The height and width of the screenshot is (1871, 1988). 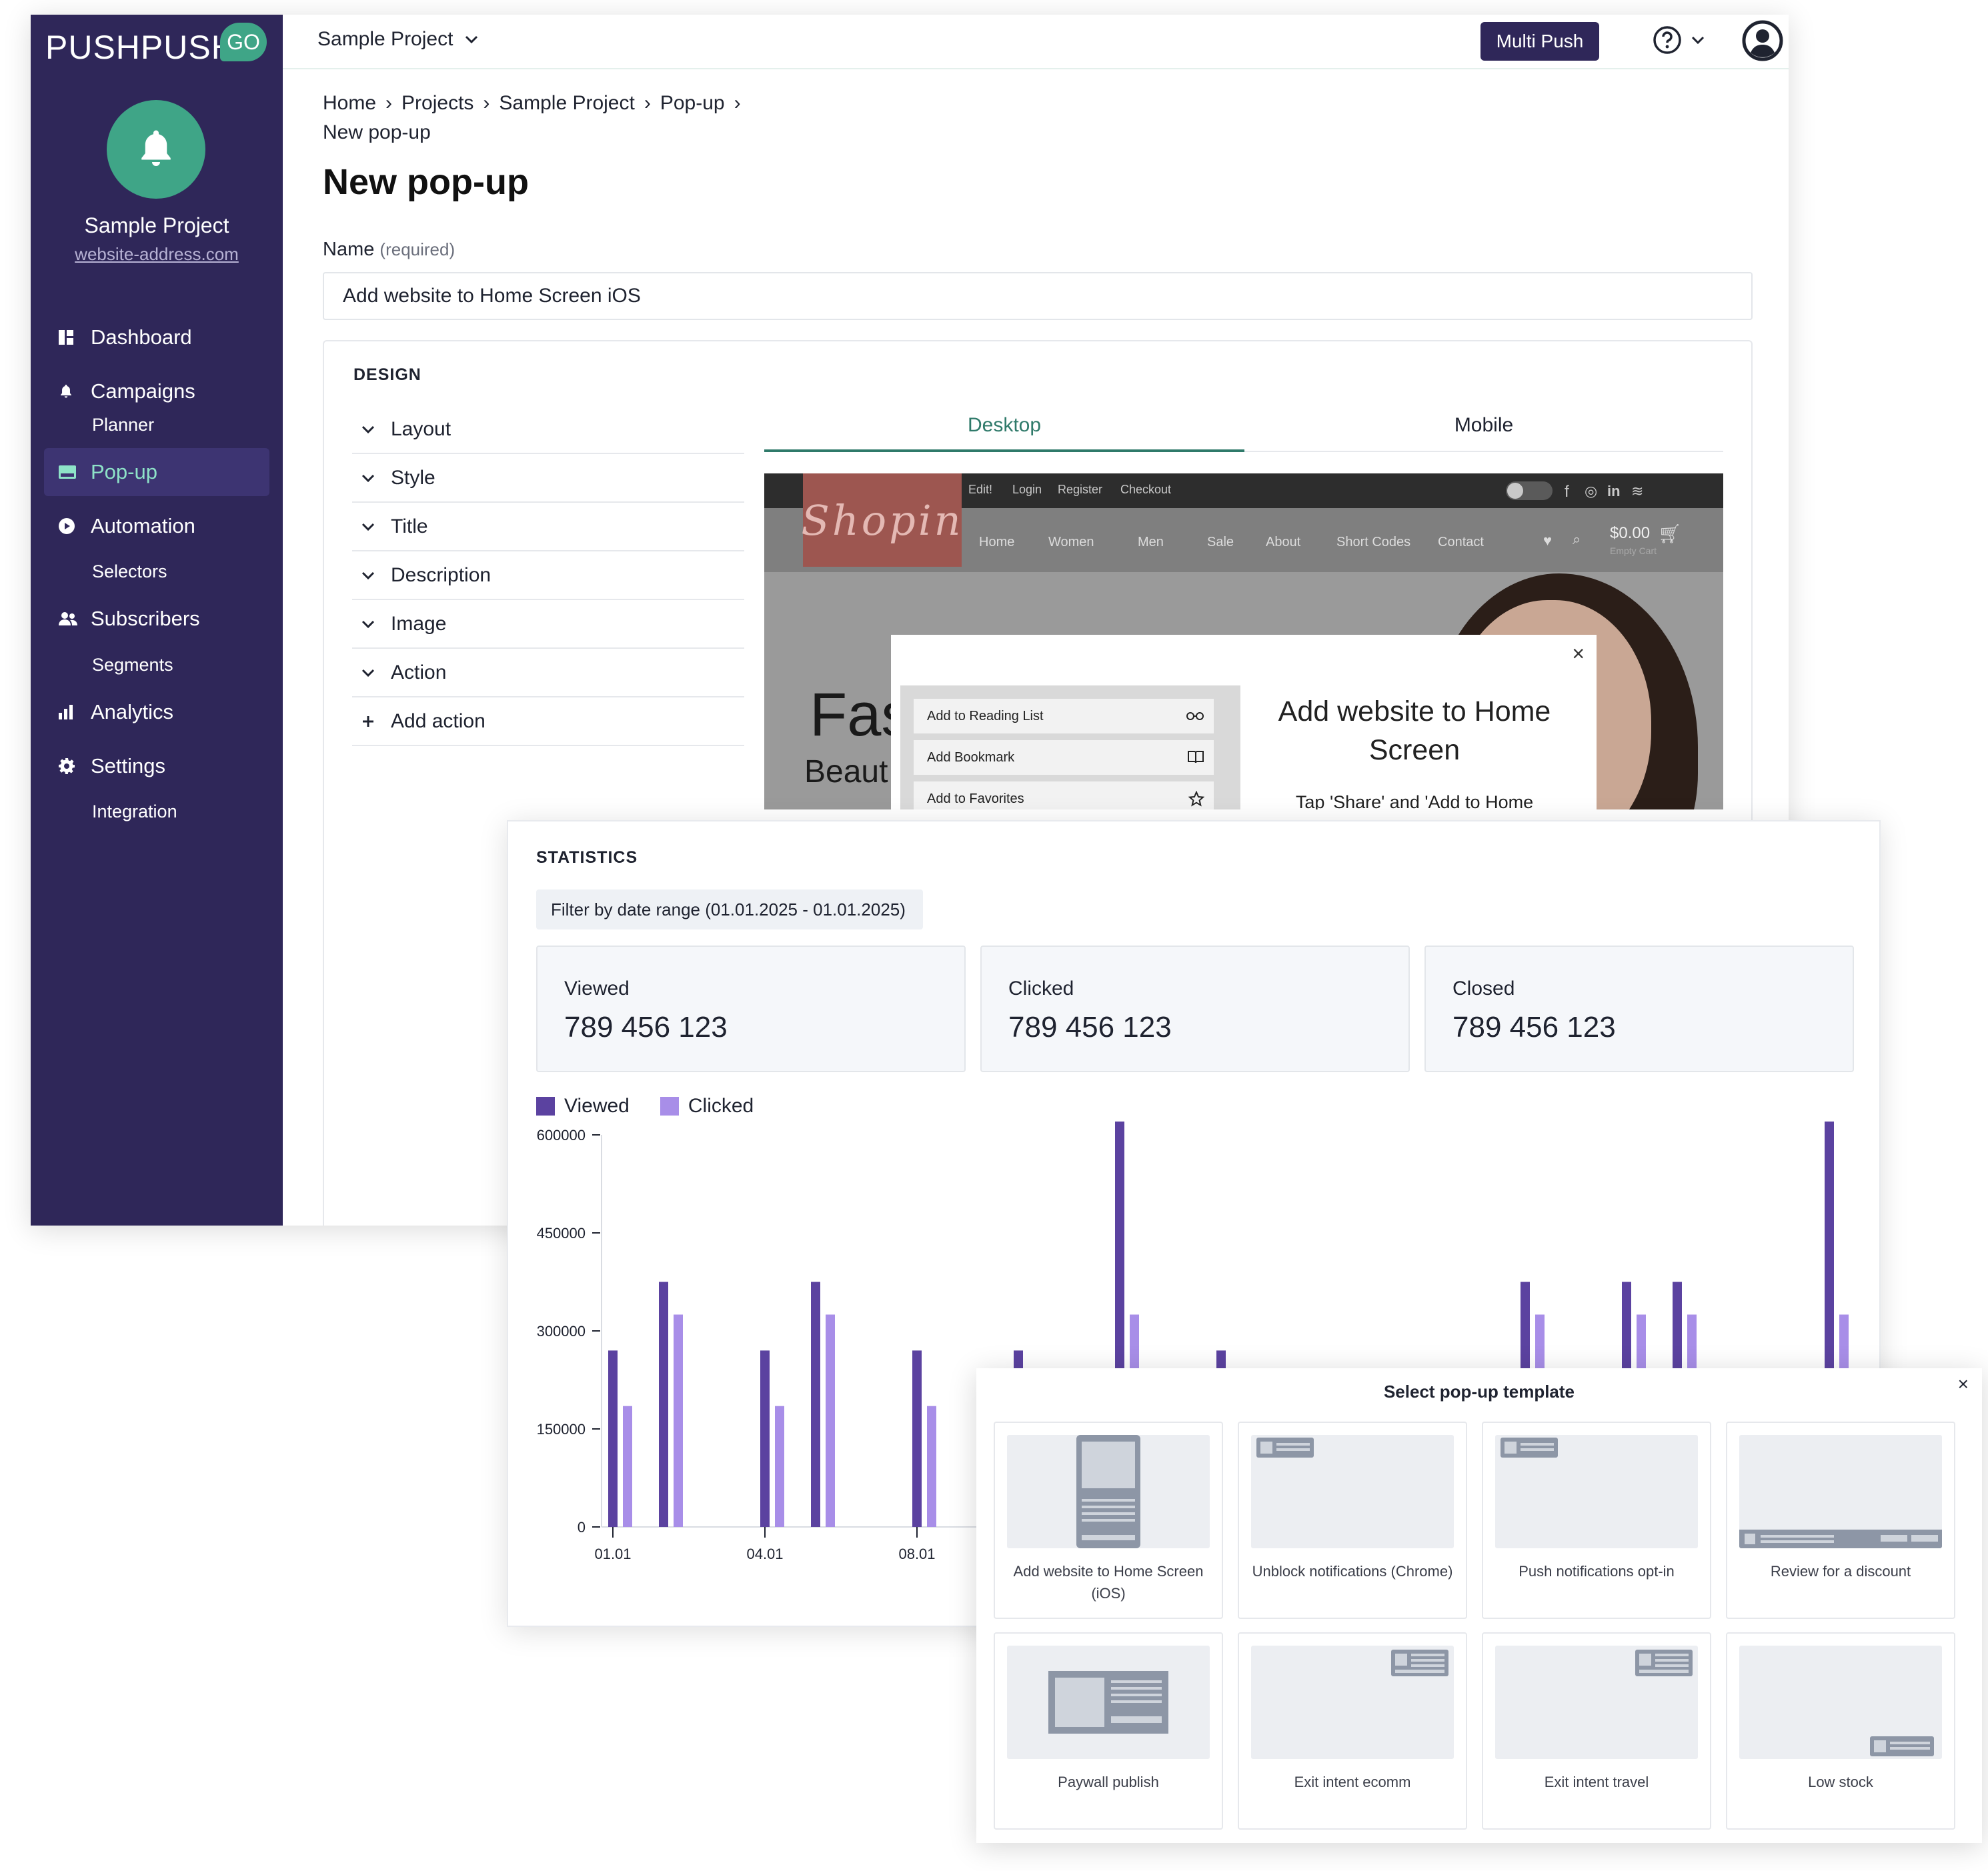 I want to click on user-menu, so click(x=1765, y=40).